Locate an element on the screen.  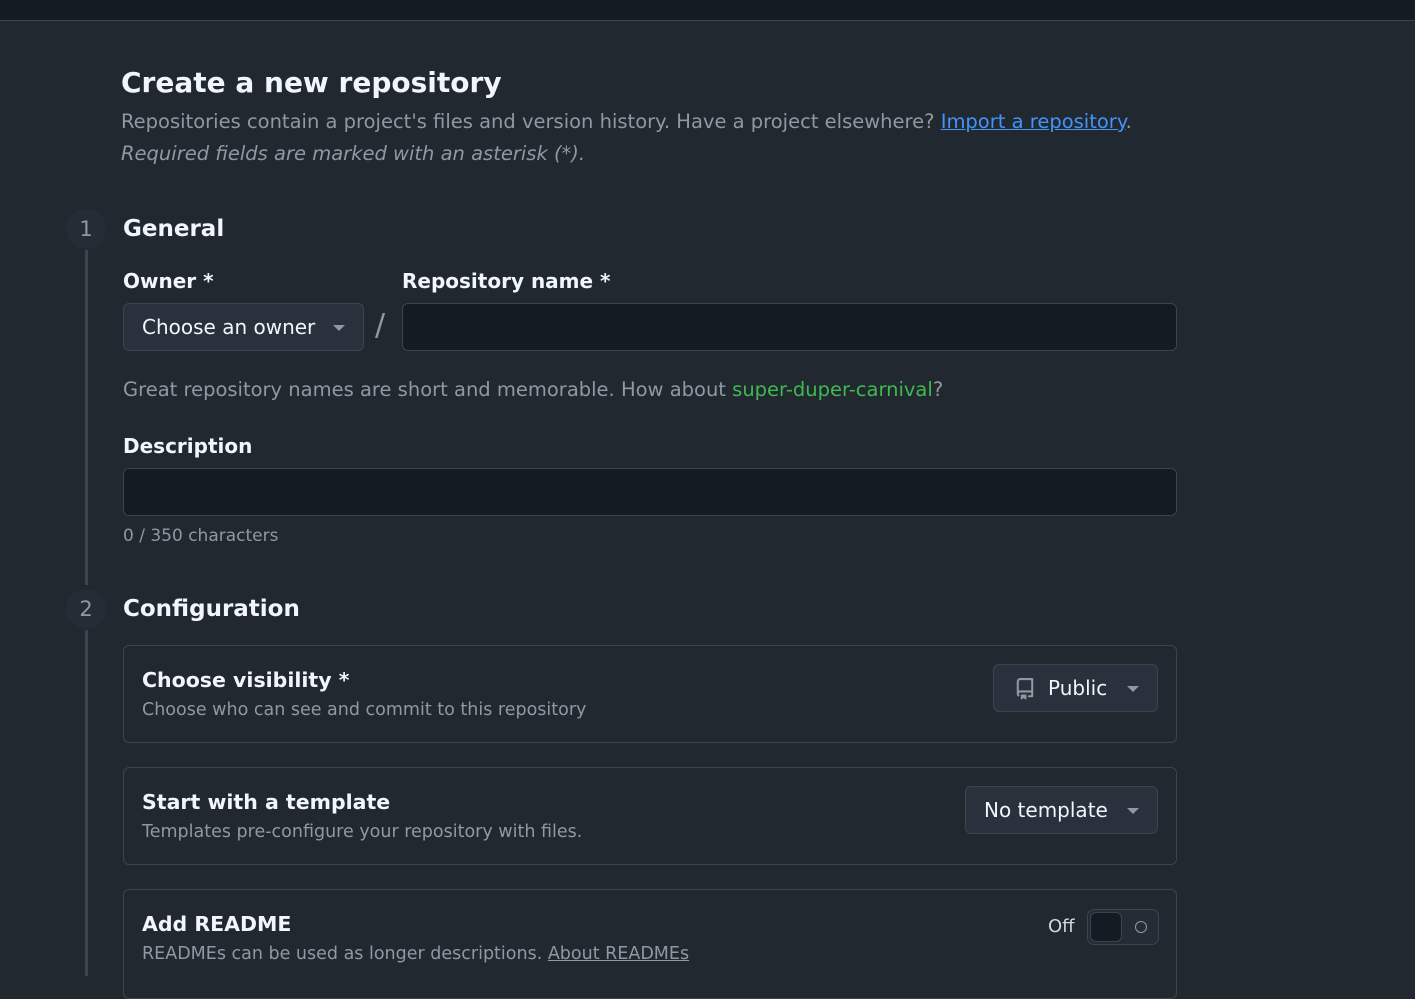
repository-name-input is located at coordinates (789, 327).